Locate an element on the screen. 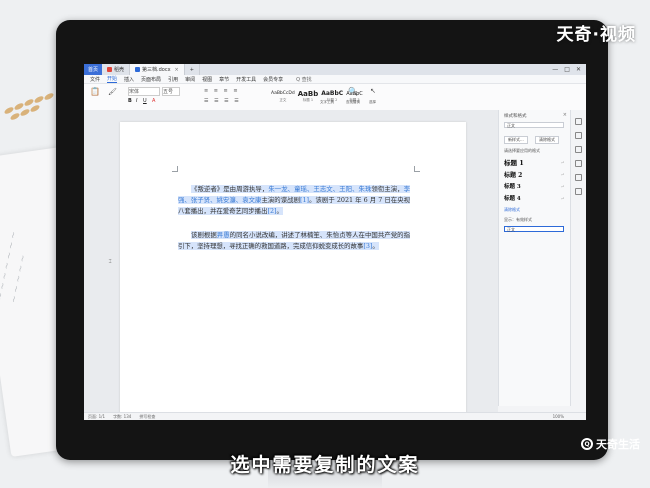  reference-link: [1] is located at coordinates (304, 200).